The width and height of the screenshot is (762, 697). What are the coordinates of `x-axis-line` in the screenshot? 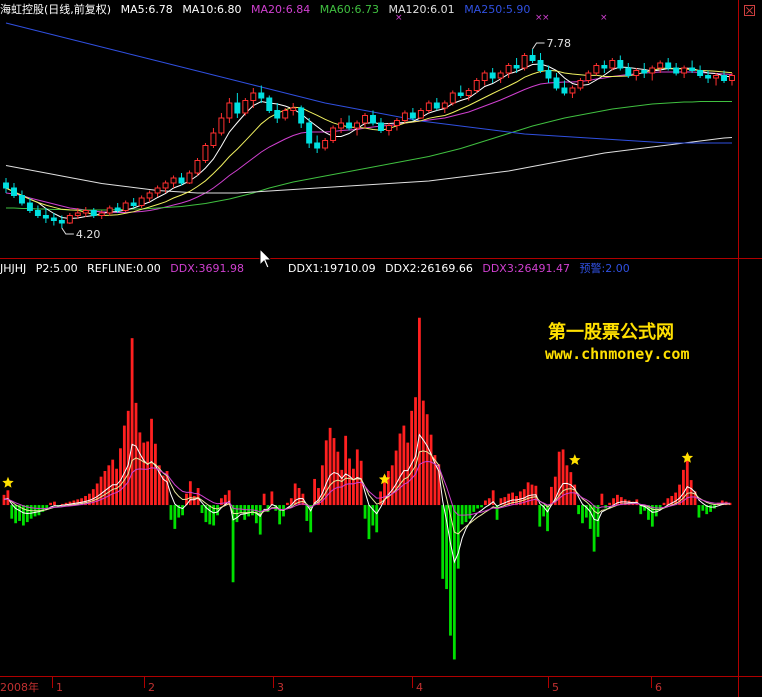 It's located at (381, 676).